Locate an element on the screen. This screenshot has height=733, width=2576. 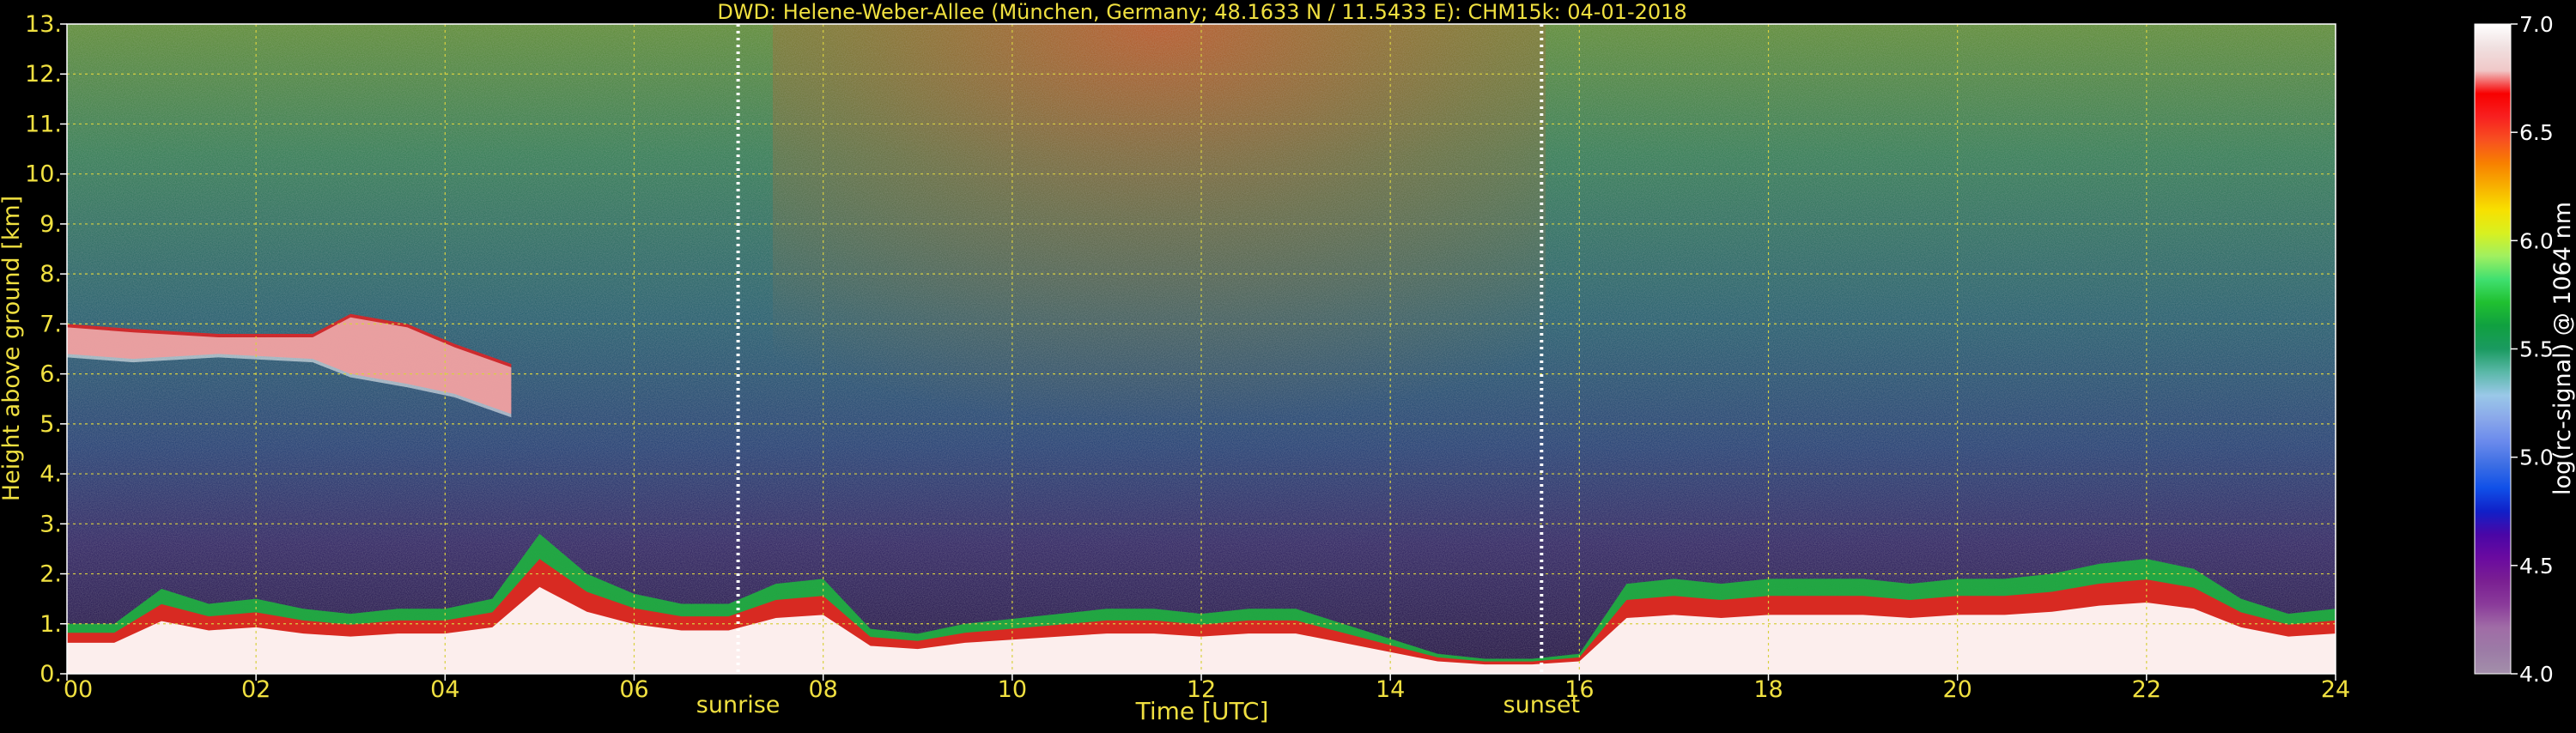
y-tick-label: 4. is located at coordinates (50, 474).